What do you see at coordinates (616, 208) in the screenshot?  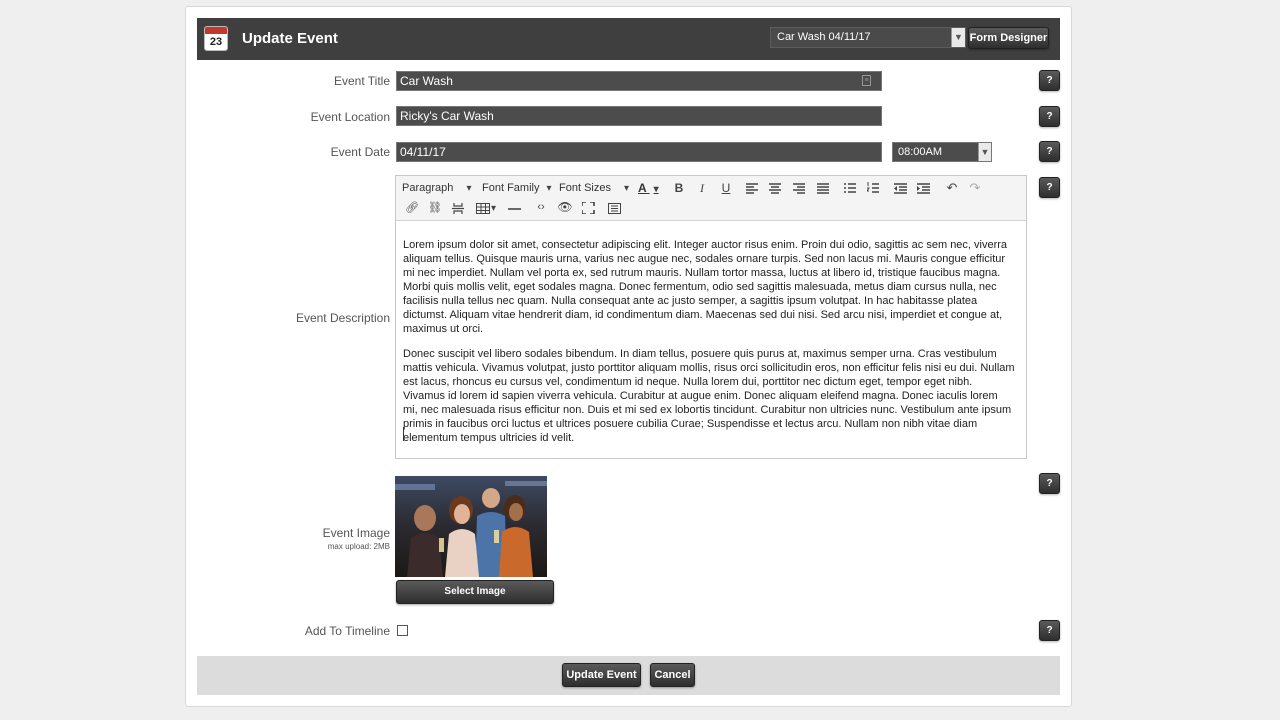 I see `media-icon` at bounding box center [616, 208].